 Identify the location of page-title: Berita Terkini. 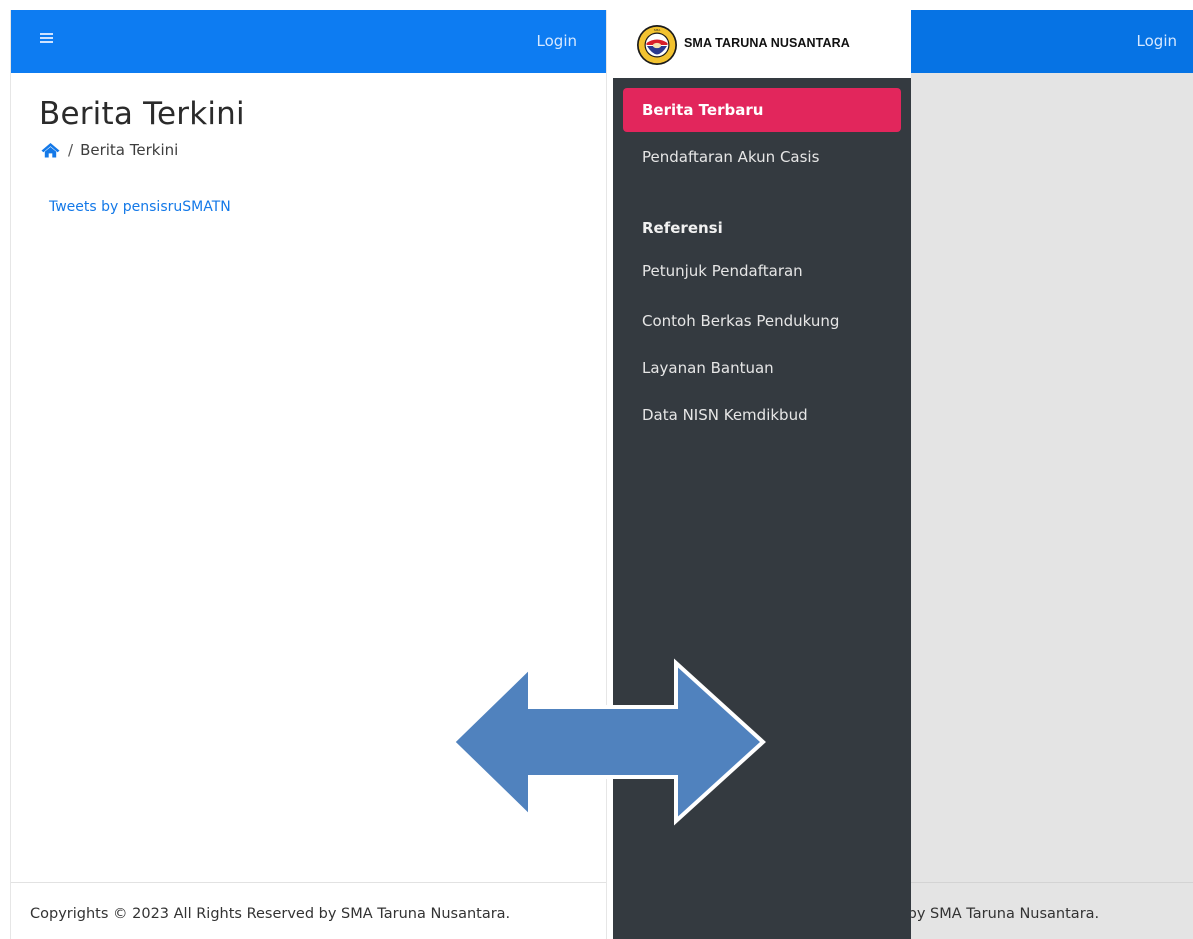
(142, 114).